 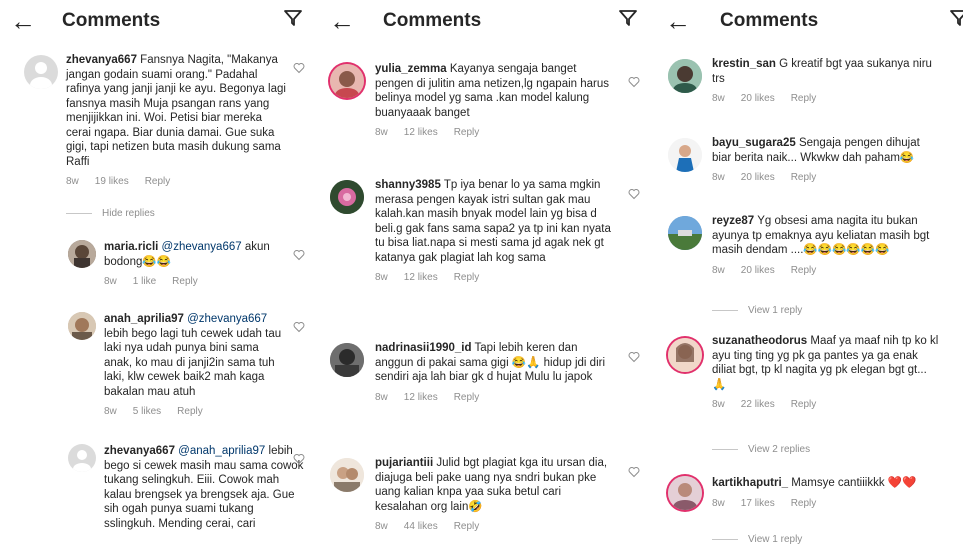 I want to click on comment-likes: 19 likes, so click(x=112, y=181).